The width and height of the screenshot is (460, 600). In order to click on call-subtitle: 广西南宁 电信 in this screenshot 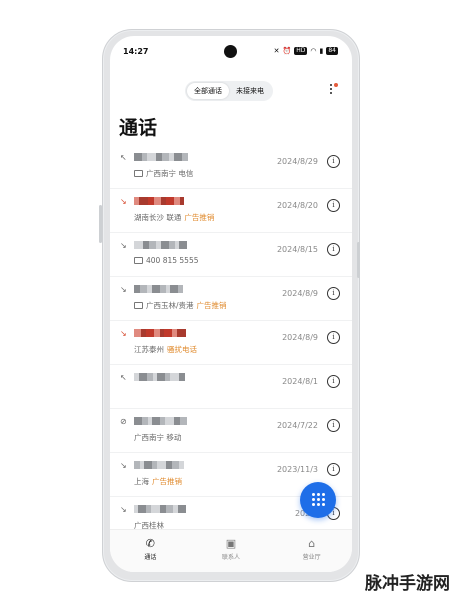, I will do `click(165, 173)`.